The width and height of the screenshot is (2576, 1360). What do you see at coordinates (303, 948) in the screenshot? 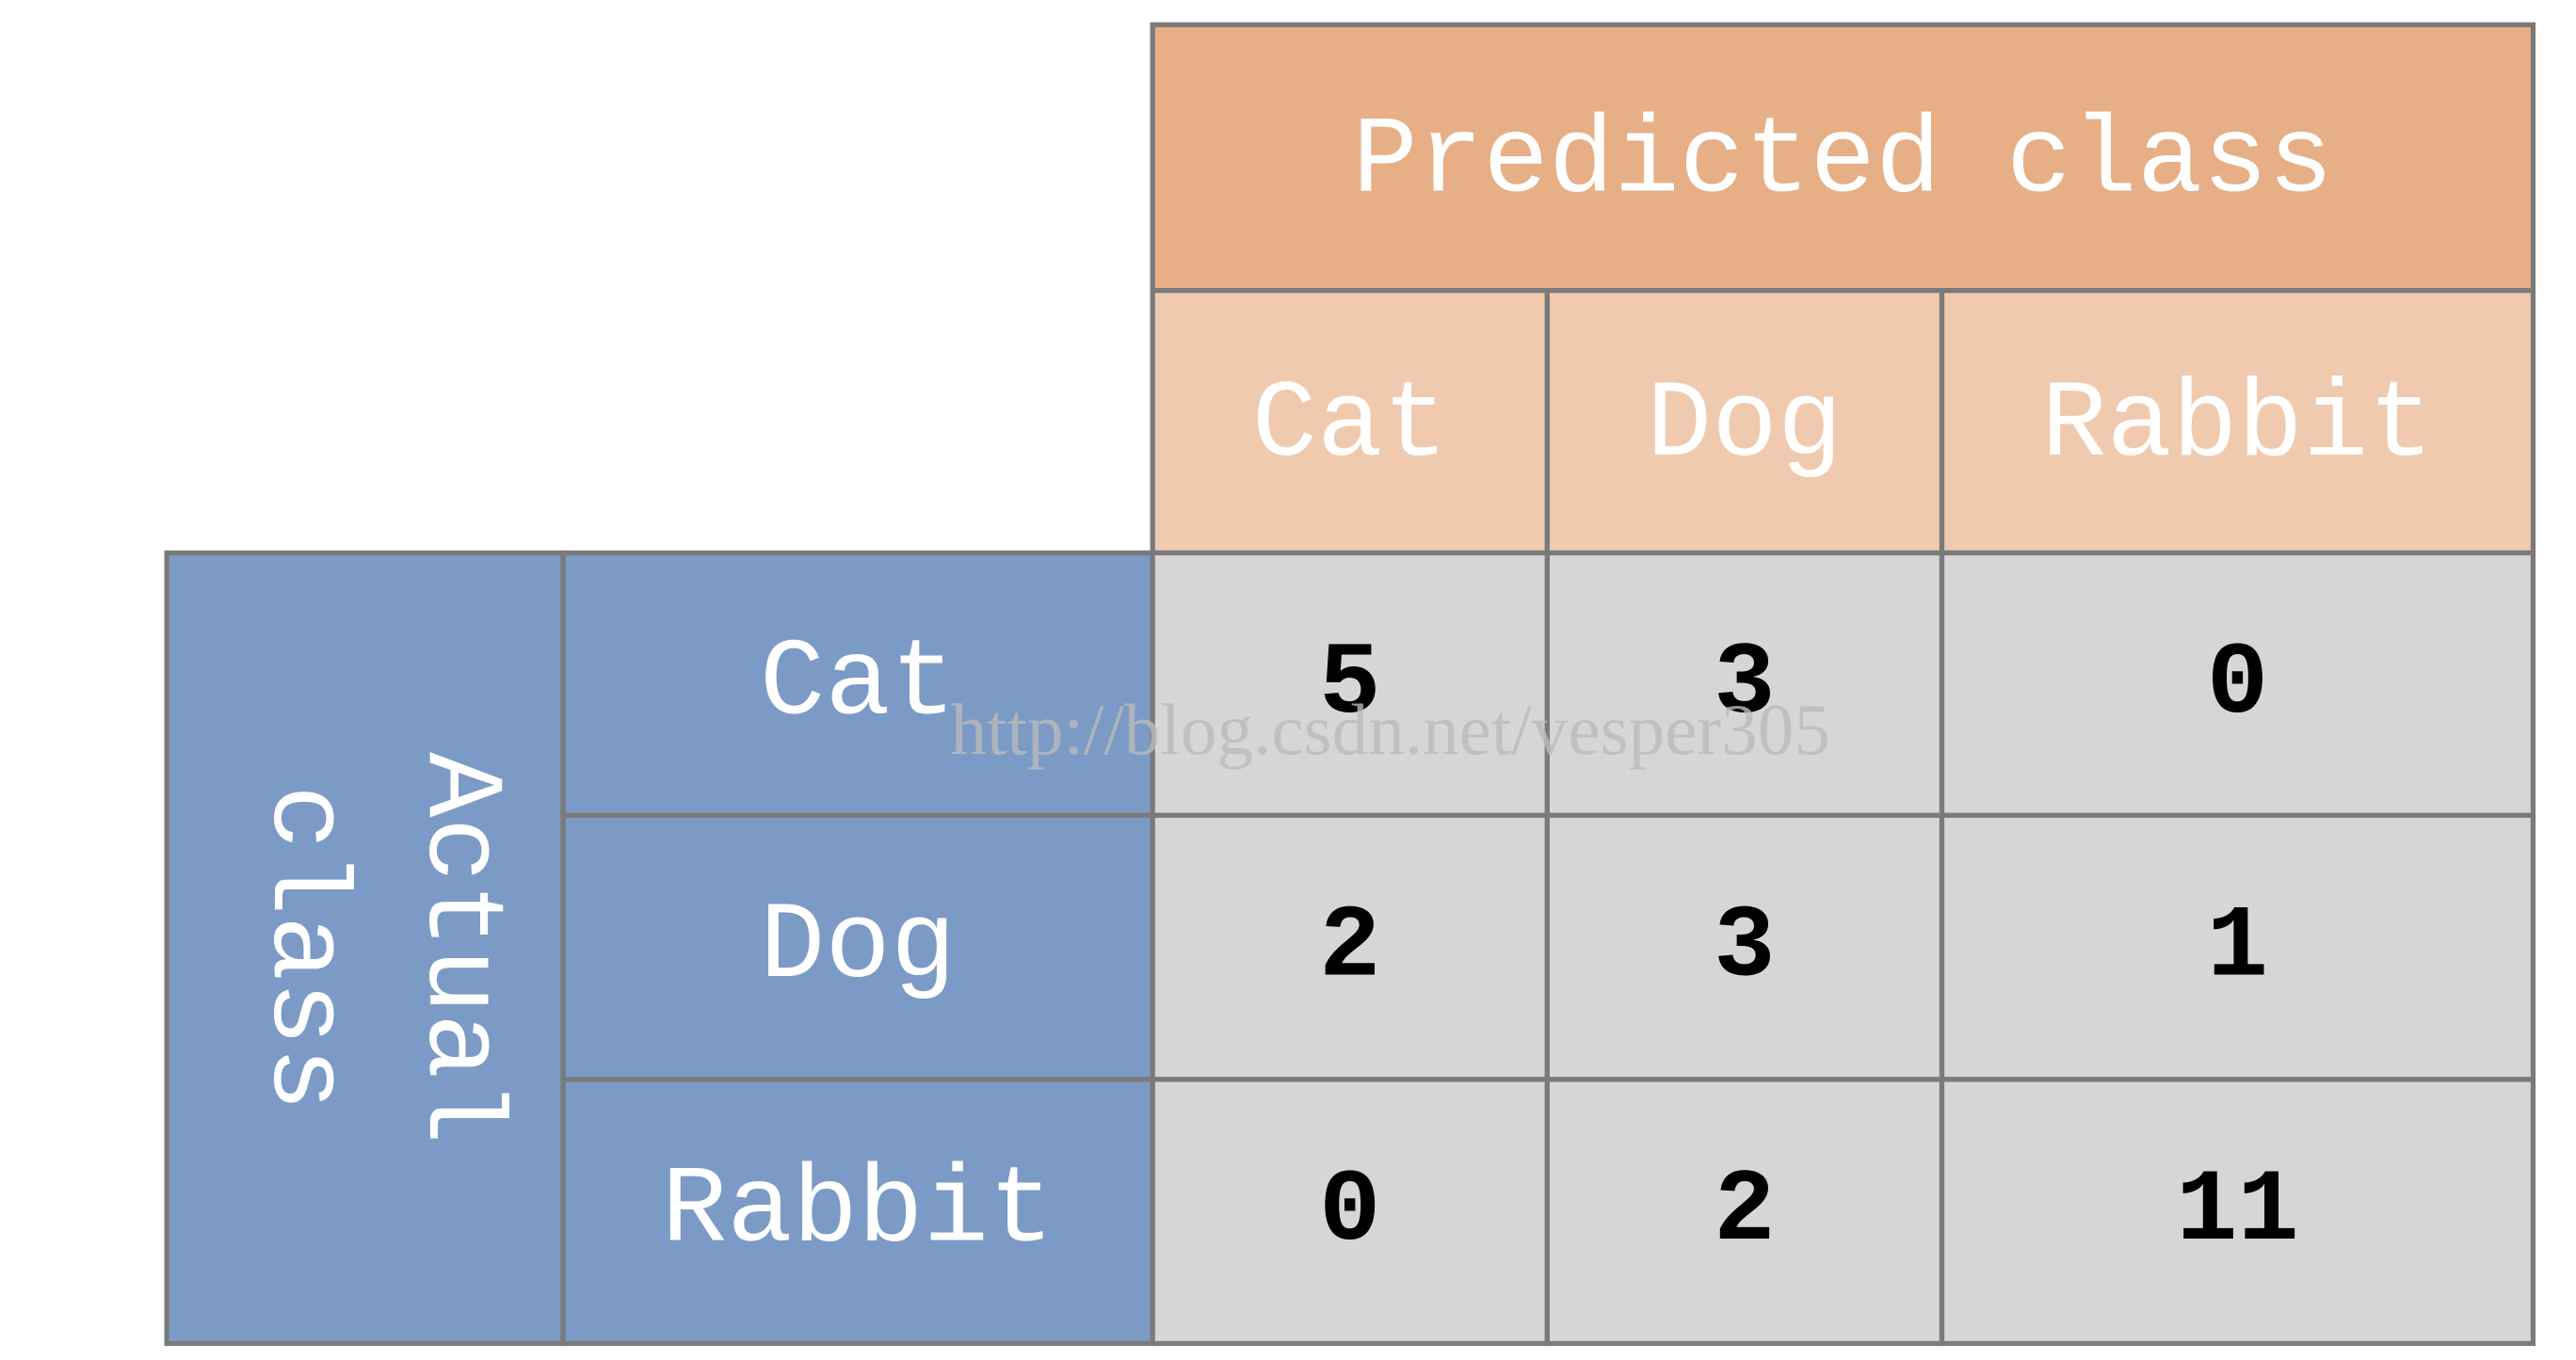
I see `actual-class-title-line2: class` at bounding box center [303, 948].